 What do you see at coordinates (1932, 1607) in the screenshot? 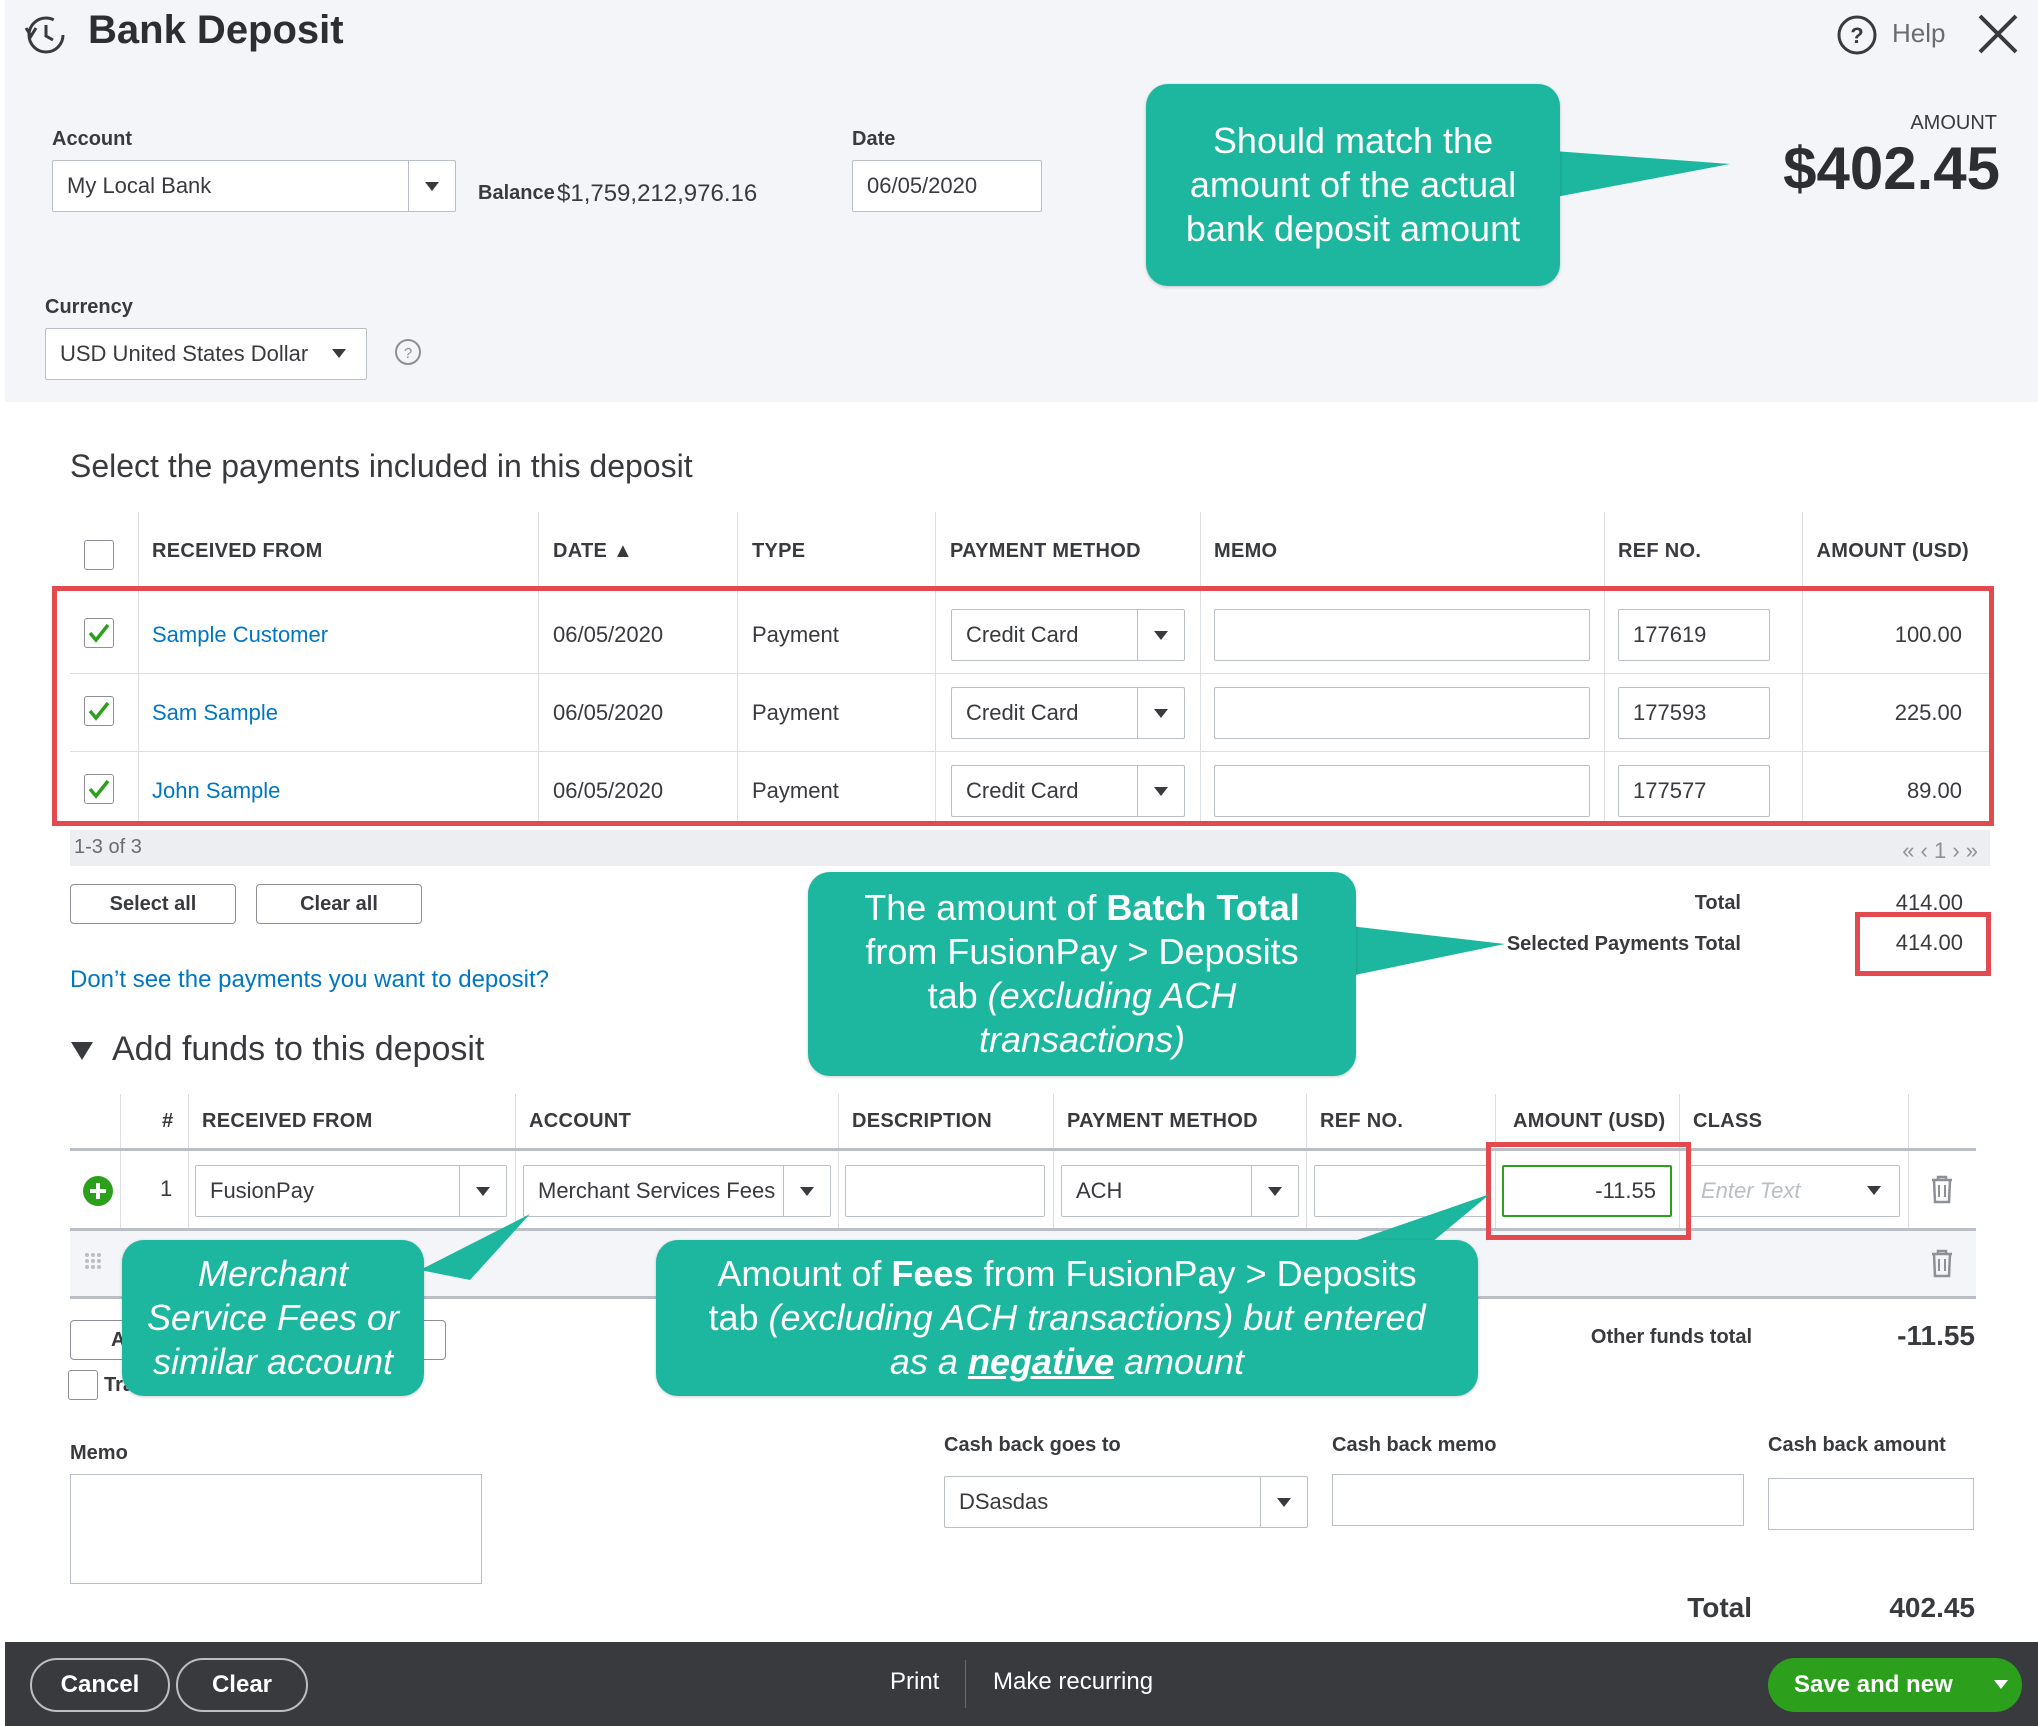
I see `grand-total-value: 402.45` at bounding box center [1932, 1607].